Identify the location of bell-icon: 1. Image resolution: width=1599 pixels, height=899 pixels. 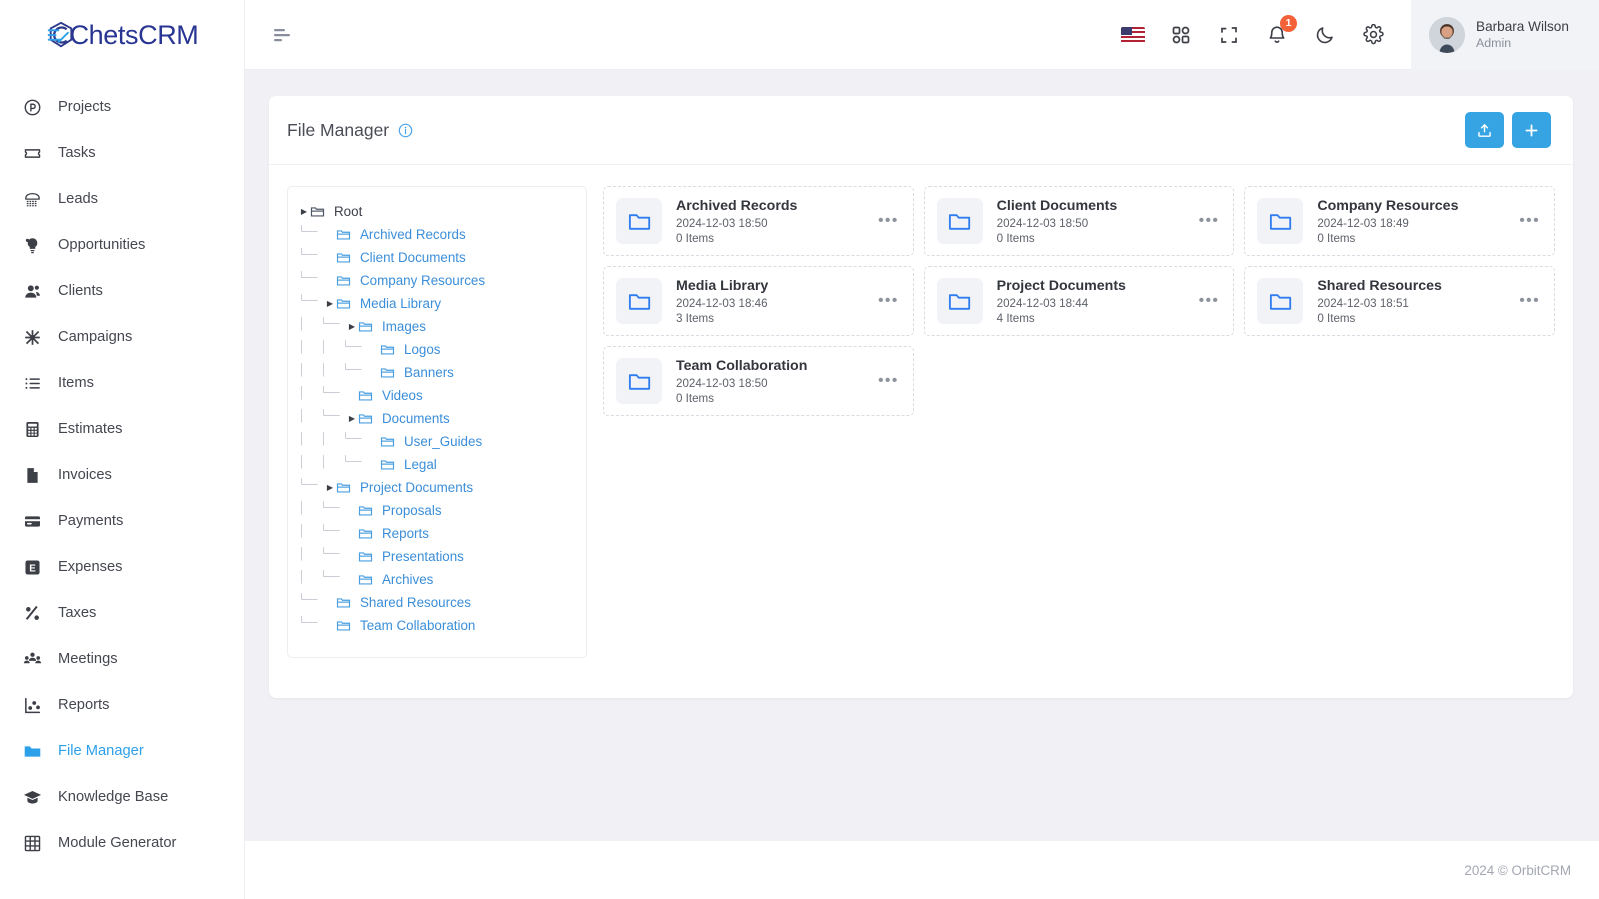
(1281, 30).